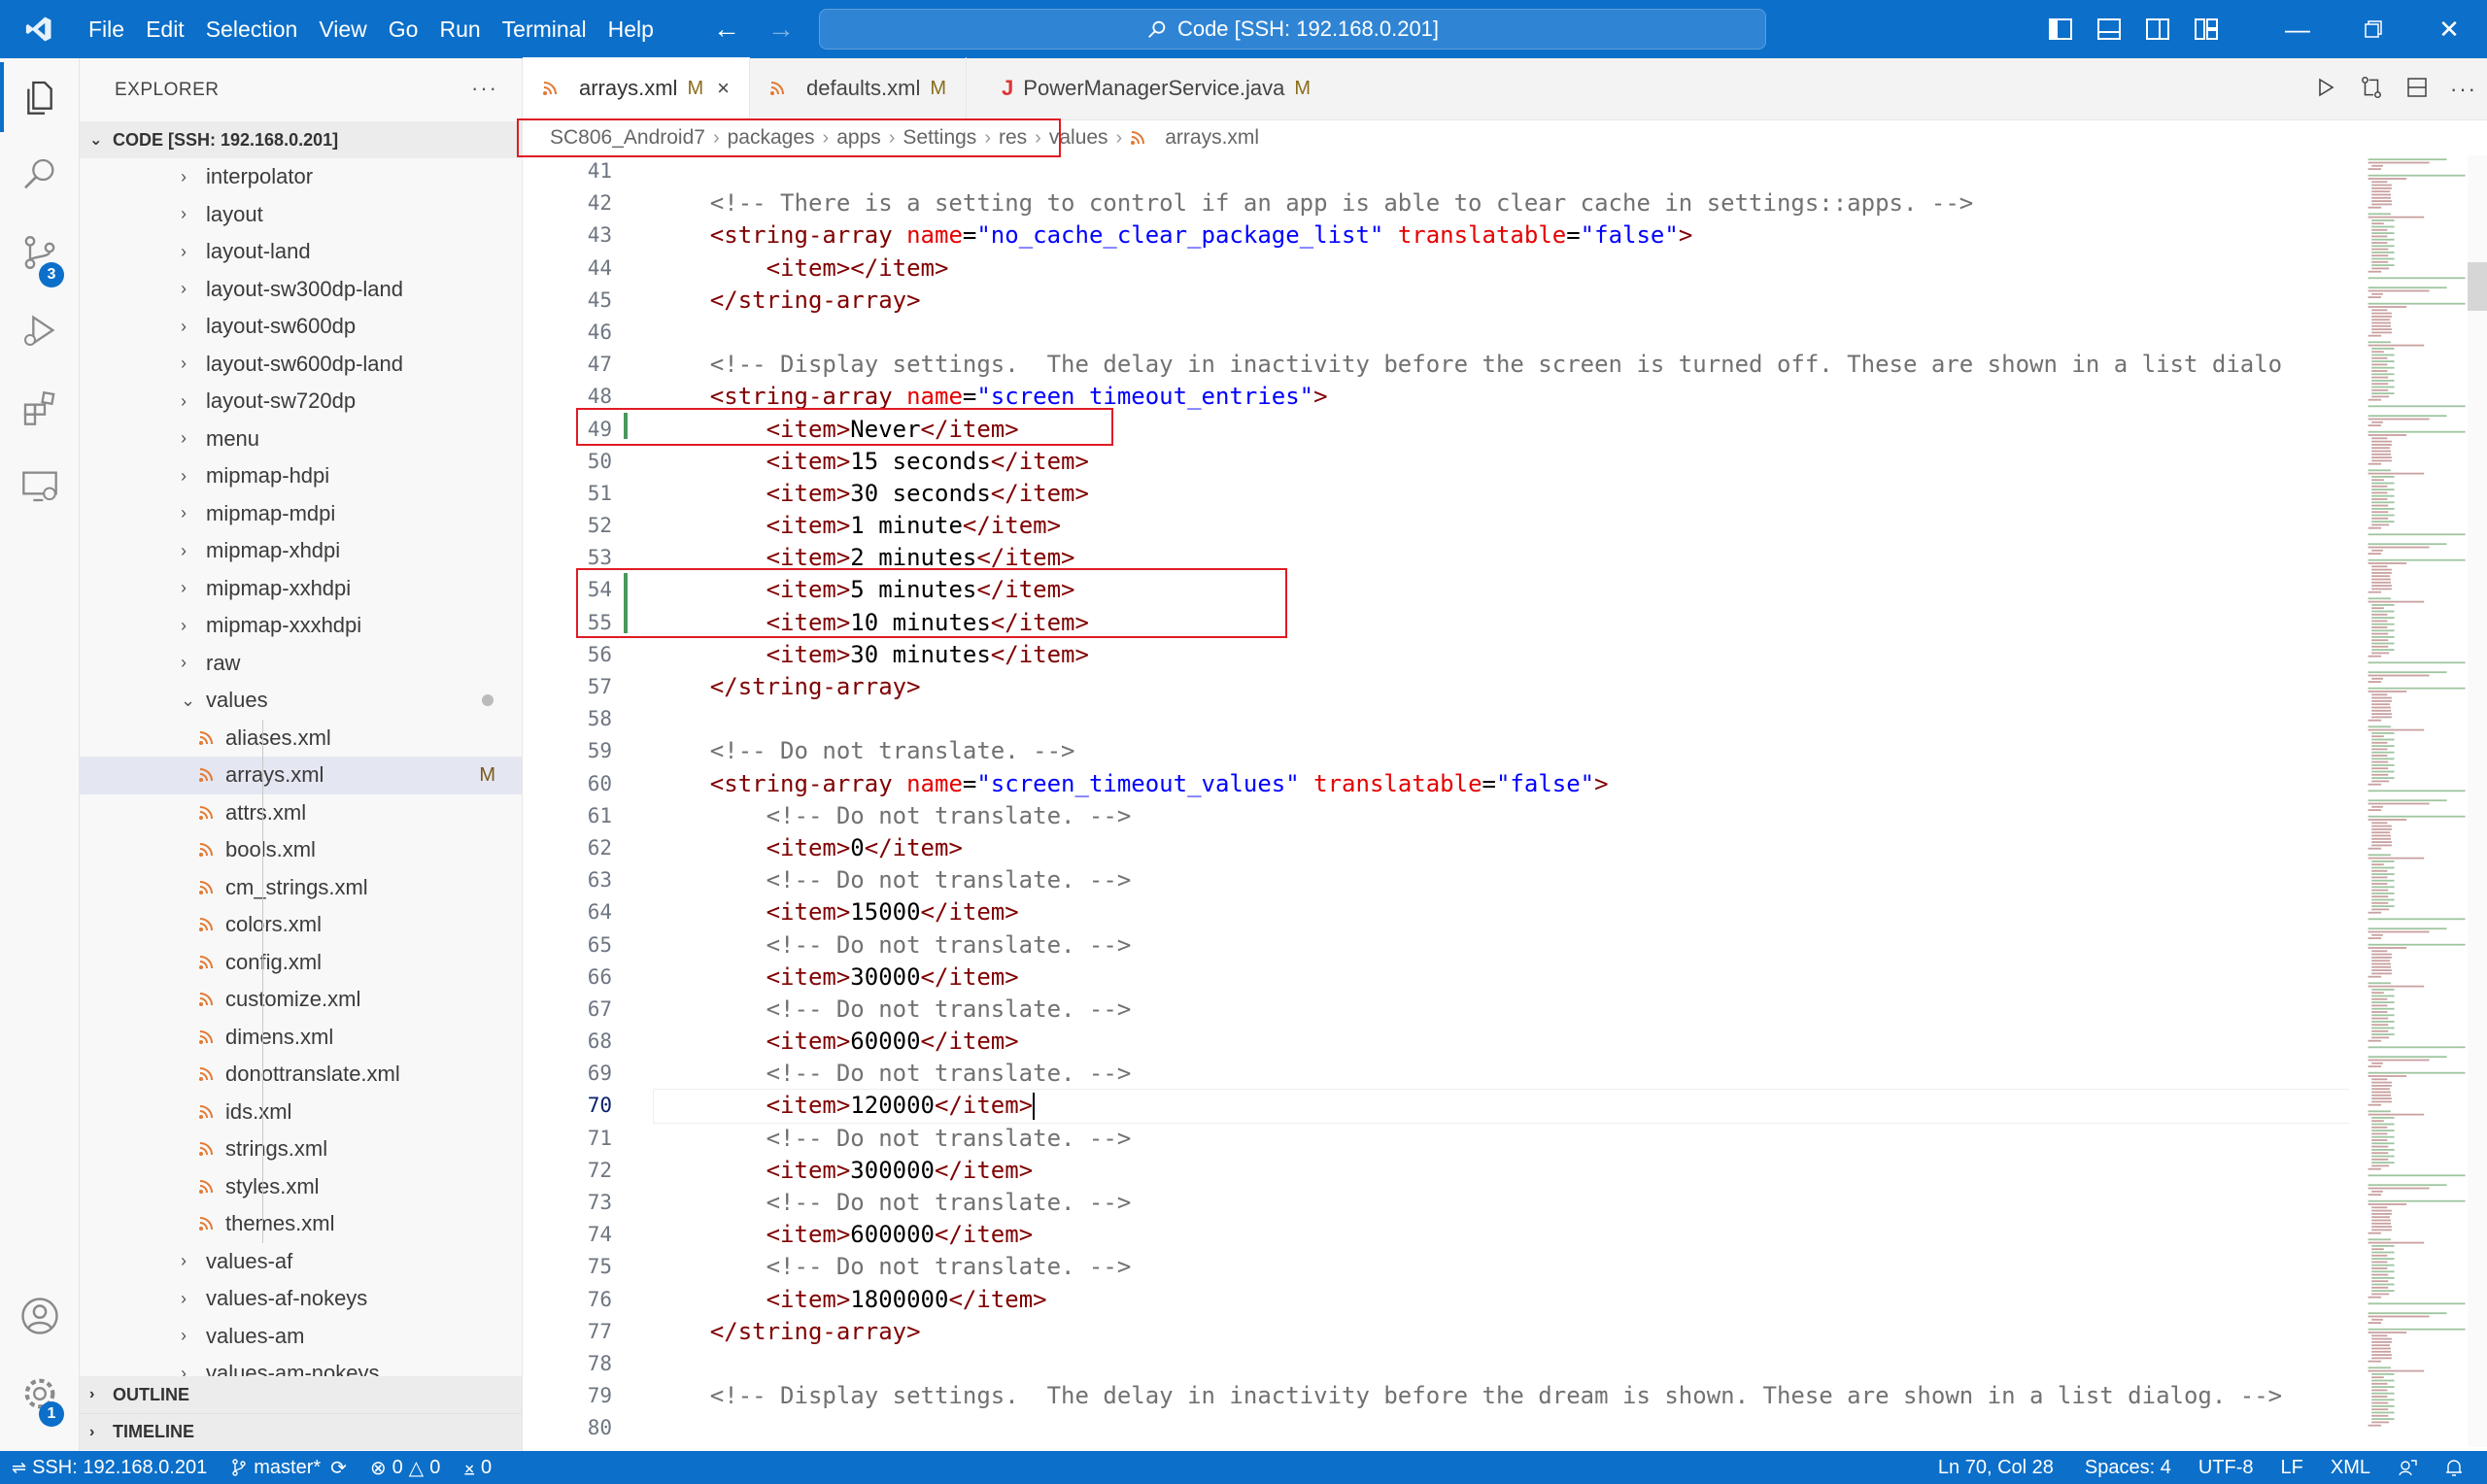 The width and height of the screenshot is (2487, 1484). Describe the element at coordinates (484, 88) in the screenshot. I see `more-actions-icon: ···` at that location.